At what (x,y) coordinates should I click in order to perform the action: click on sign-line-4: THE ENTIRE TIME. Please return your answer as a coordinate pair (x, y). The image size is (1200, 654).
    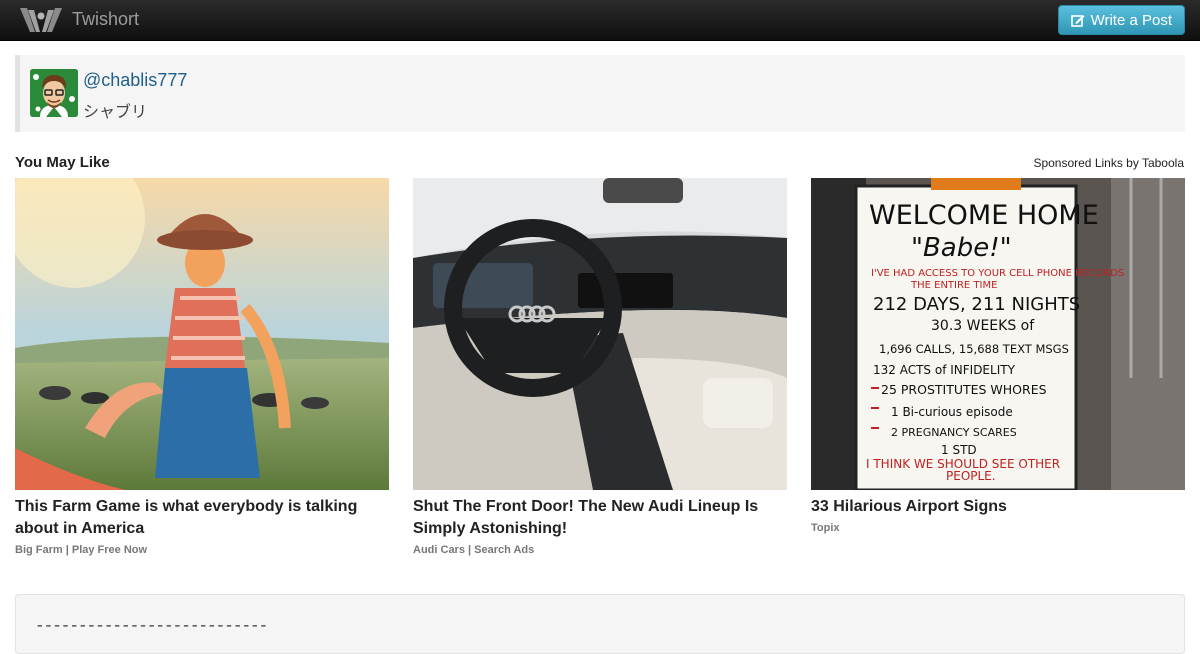
    Looking at the image, I should click on (953, 285).